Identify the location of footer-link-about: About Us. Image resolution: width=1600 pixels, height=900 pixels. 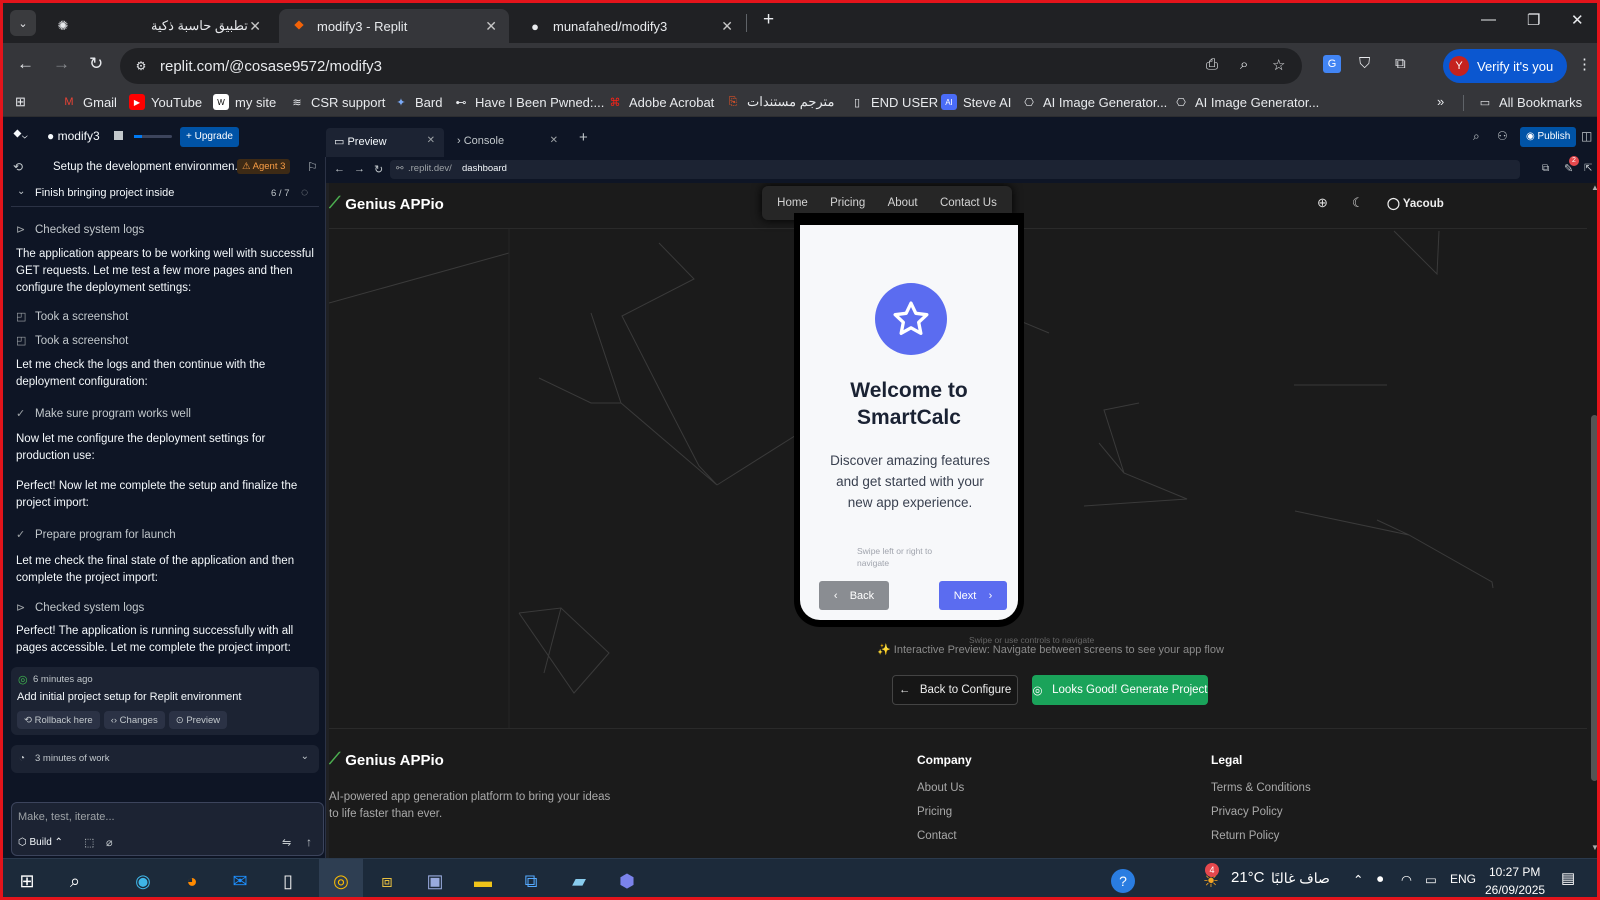
(940, 788).